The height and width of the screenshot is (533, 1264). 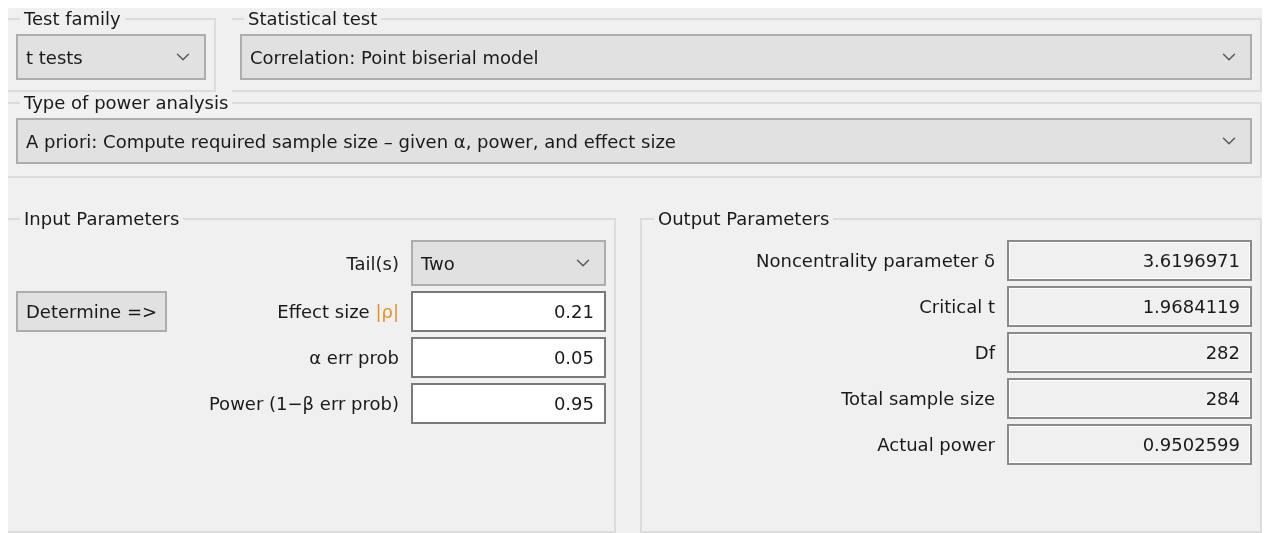 I want to click on parameter-label: Critical t, so click(x=957, y=306).